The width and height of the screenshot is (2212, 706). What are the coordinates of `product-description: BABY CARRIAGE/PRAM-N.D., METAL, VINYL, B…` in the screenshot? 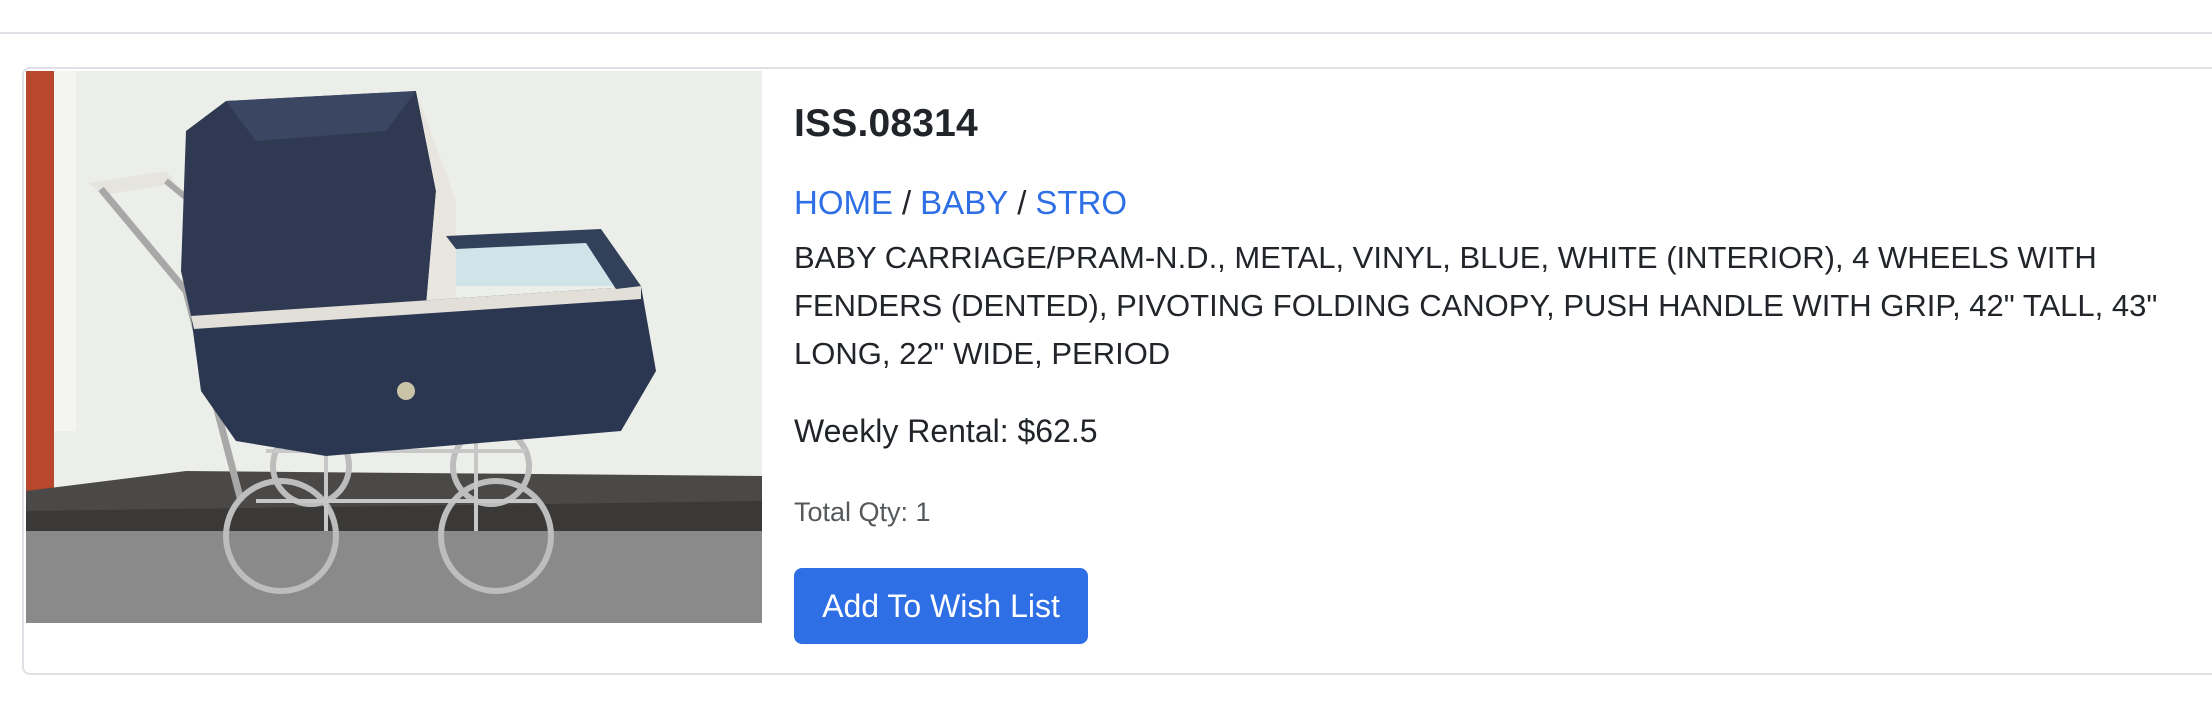 It's located at (1476, 305).